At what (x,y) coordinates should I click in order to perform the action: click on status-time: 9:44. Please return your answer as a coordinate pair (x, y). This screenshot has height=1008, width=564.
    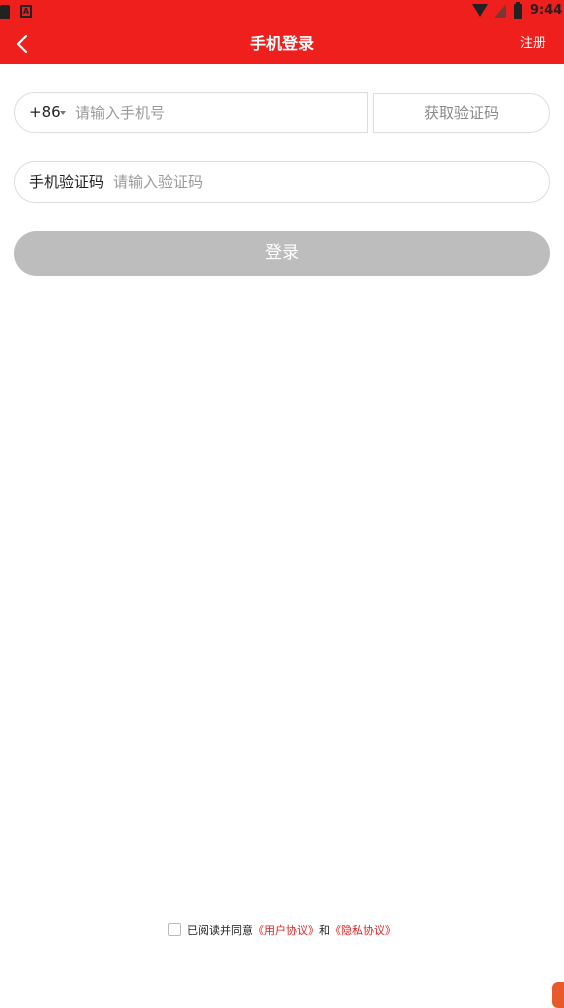
    Looking at the image, I should click on (546, 10).